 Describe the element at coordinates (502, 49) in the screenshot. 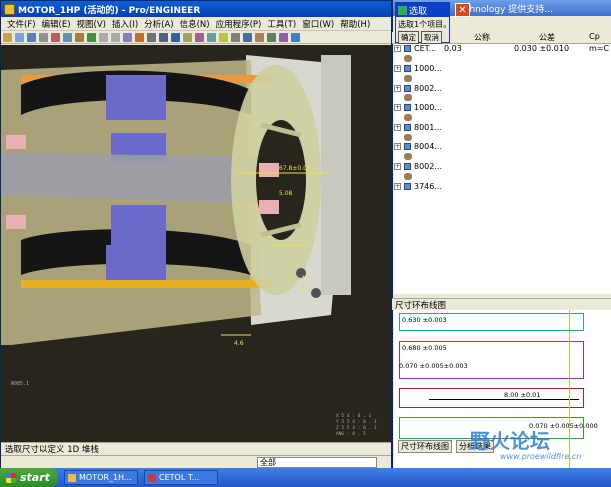

I see `table-row: + CET... 0.03 0.030 ±0.010 m=C` at that location.